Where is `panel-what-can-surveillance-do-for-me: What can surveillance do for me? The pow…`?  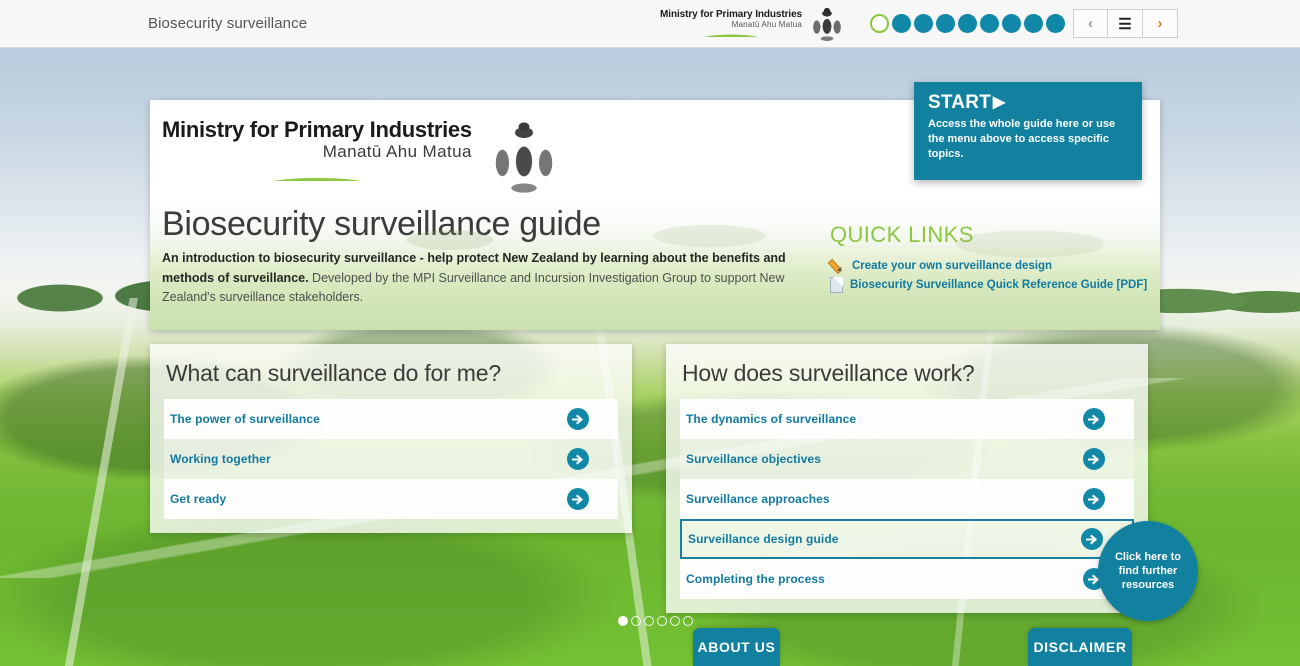
panel-what-can-surveillance-do-for-me: What can surveillance do for me? The pow… is located at coordinates (391, 438).